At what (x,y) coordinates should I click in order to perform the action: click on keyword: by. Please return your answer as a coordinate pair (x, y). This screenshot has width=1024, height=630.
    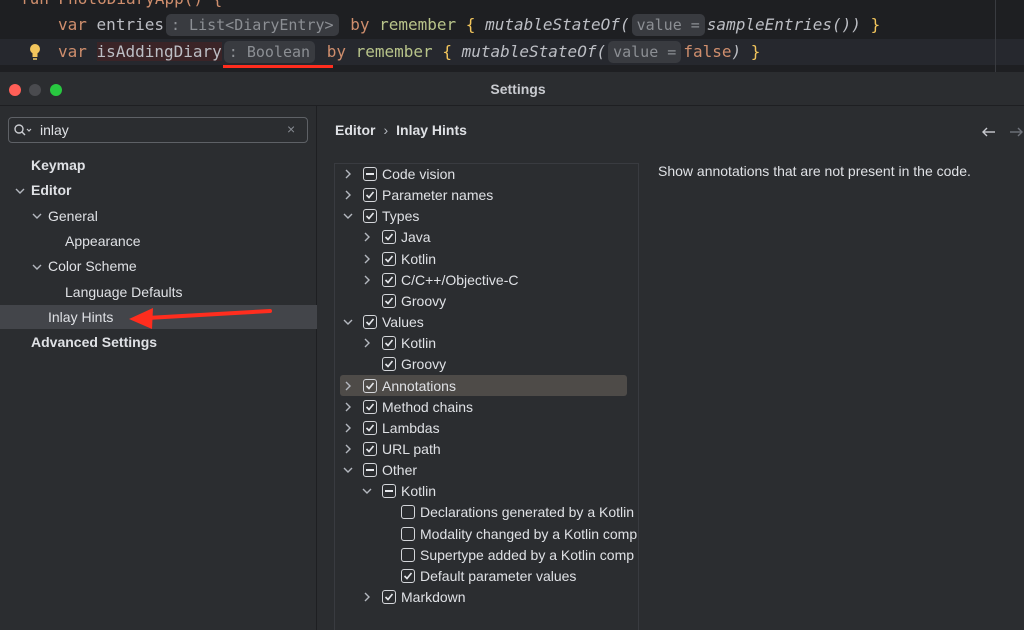
    Looking at the image, I should click on (336, 51).